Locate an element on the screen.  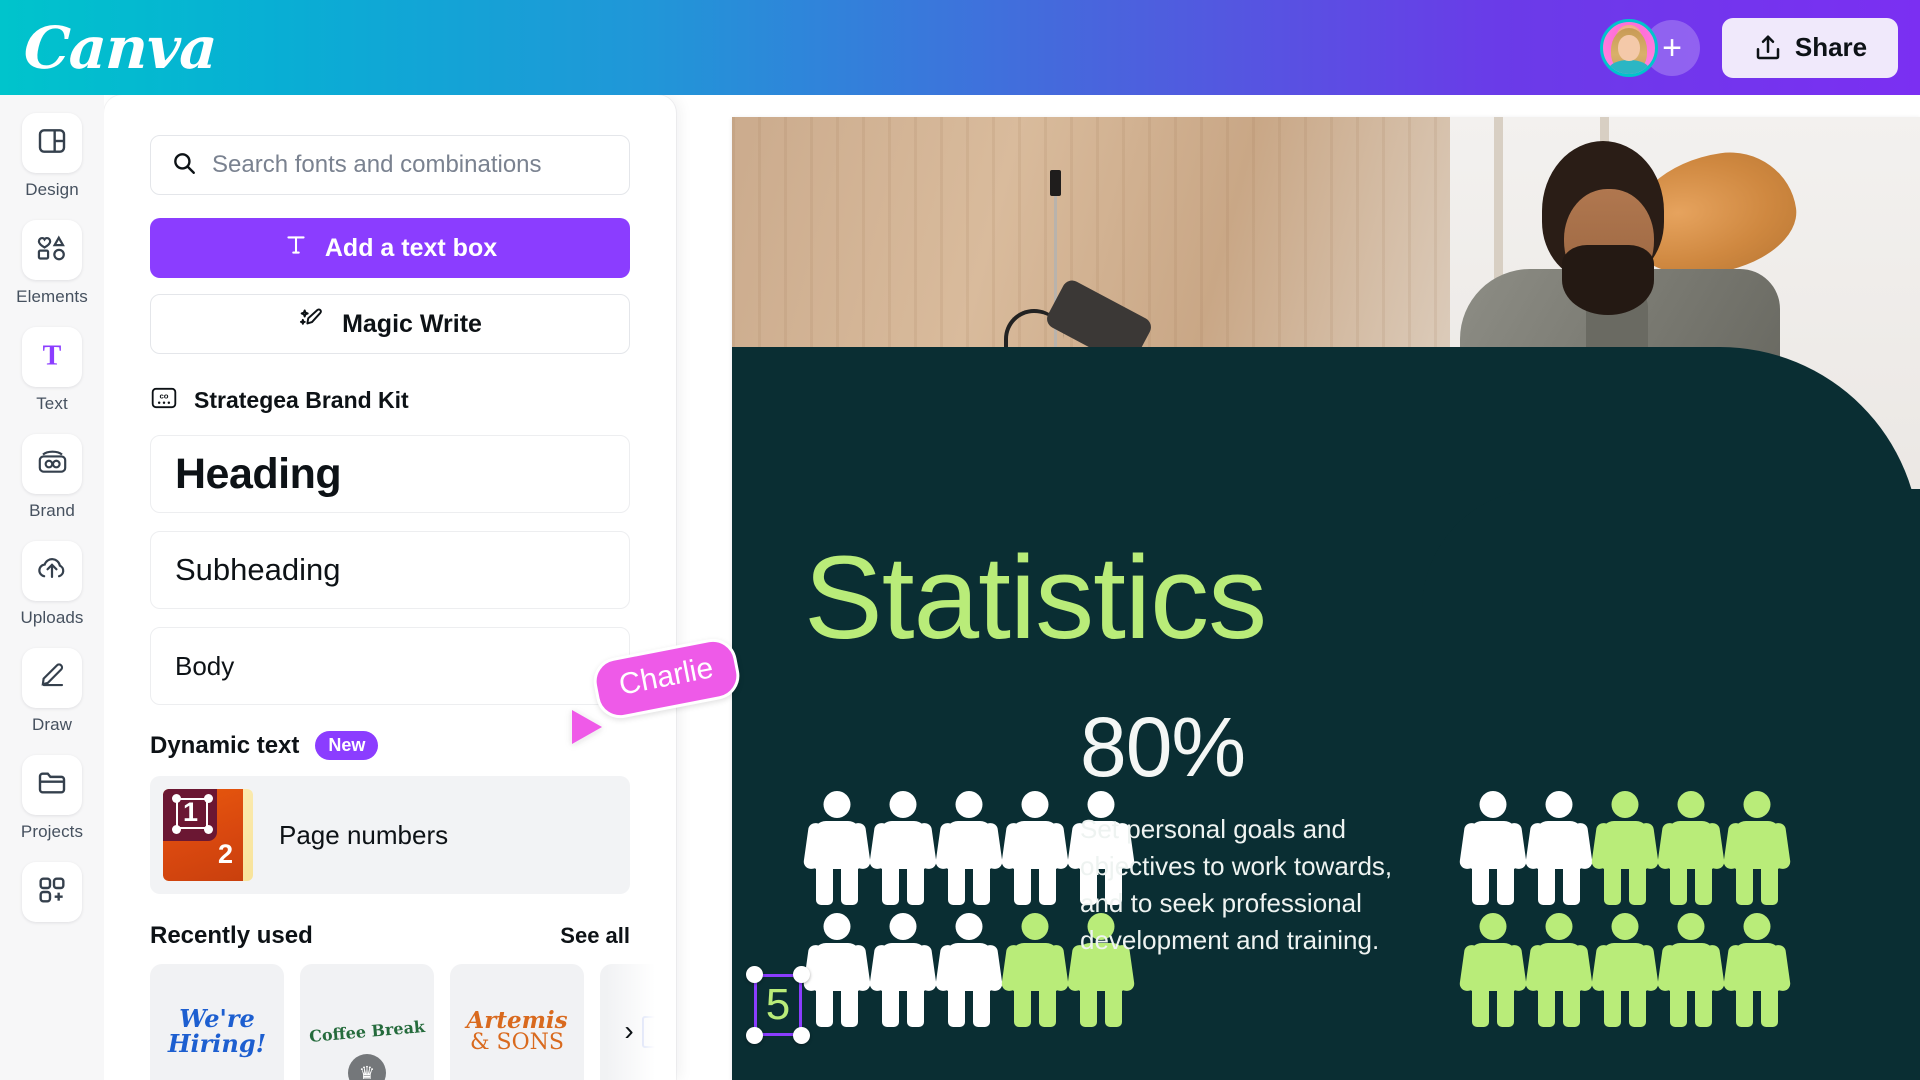
sidebar-item-draw: Draw is located at coordinates (52, 691).